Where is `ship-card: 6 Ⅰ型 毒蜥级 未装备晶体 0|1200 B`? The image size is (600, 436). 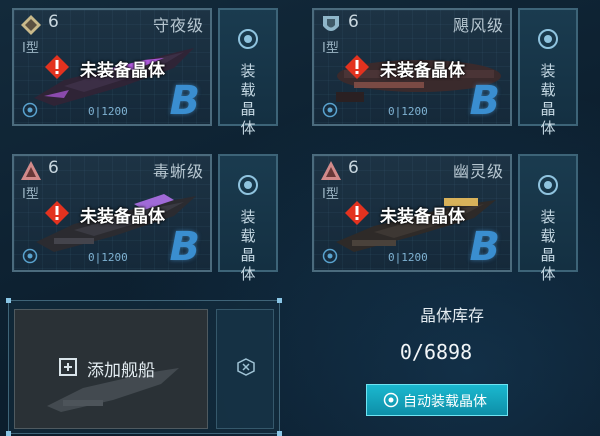
ship-card: 6 Ⅰ型 毒蜥级 未装备晶体 0|1200 B is located at coordinates (112, 213).